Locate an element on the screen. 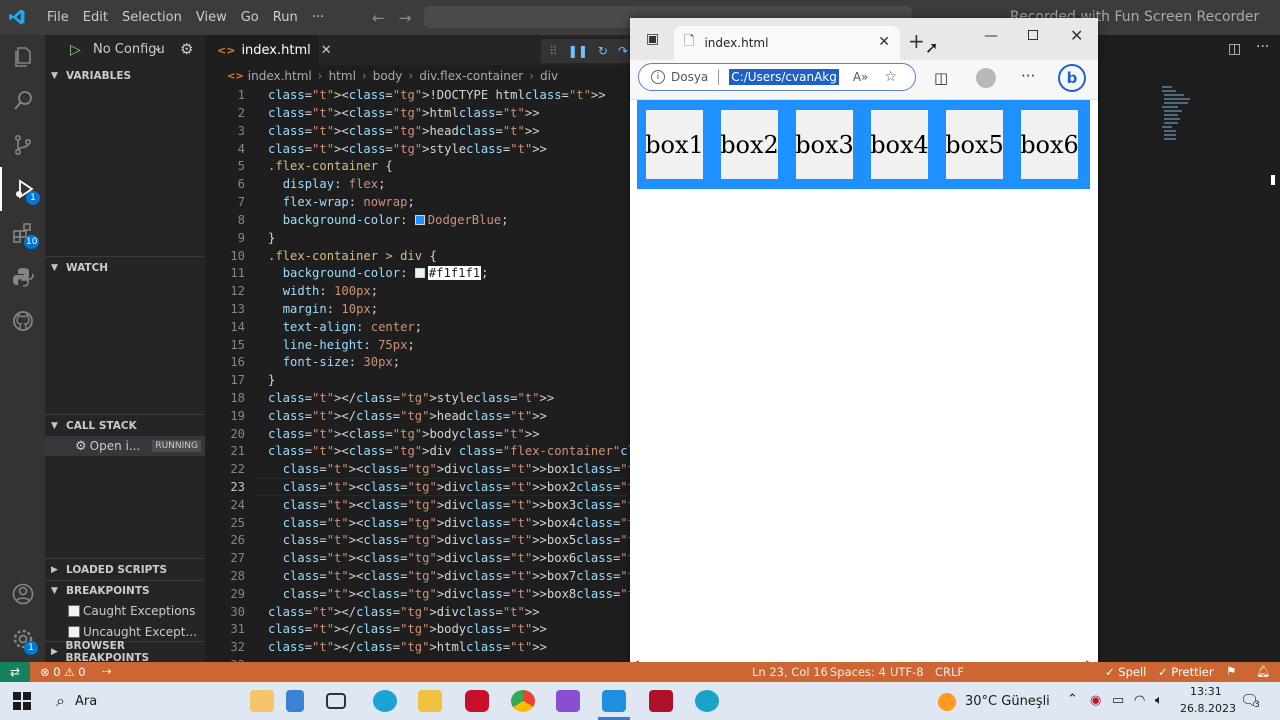  power-app-icon is located at coordinates (477, 701).